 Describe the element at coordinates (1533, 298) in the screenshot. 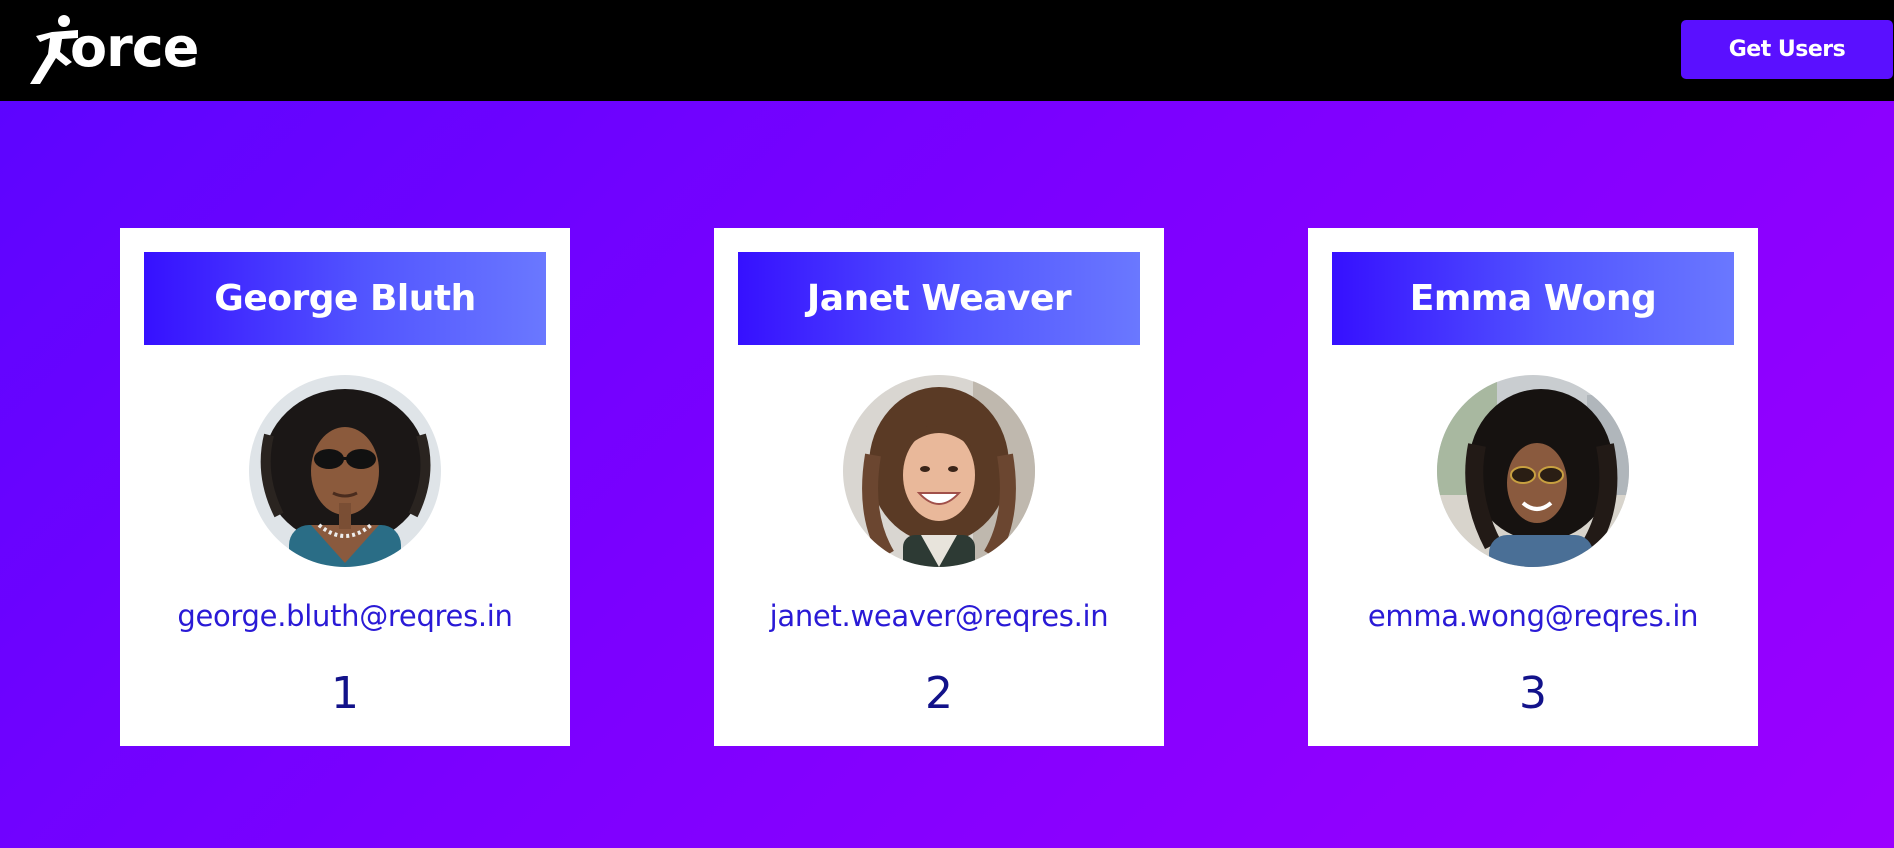

I see `user-name: Emma Wong` at that location.